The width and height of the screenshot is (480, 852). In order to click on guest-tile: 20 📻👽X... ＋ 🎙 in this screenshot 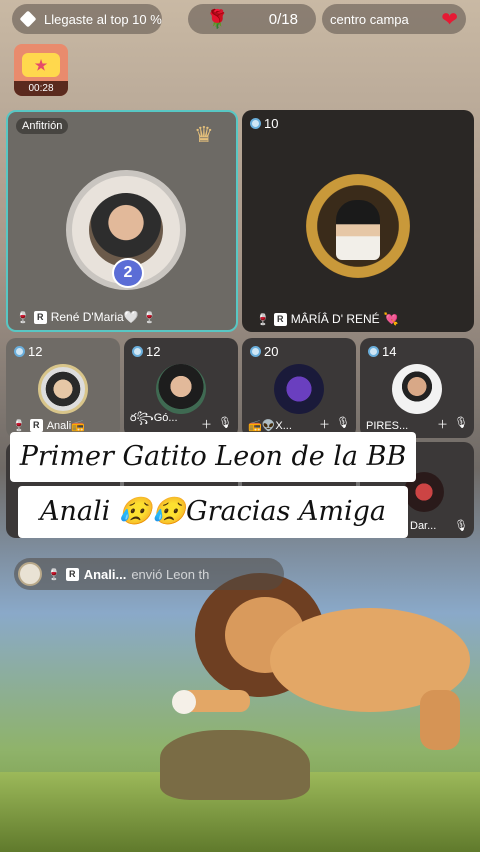, I will do `click(299, 388)`.